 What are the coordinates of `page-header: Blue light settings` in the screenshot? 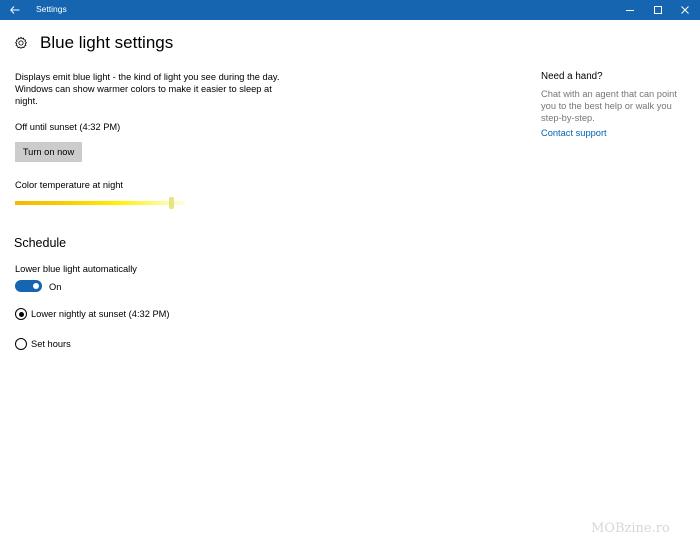 It's located at (93, 43).